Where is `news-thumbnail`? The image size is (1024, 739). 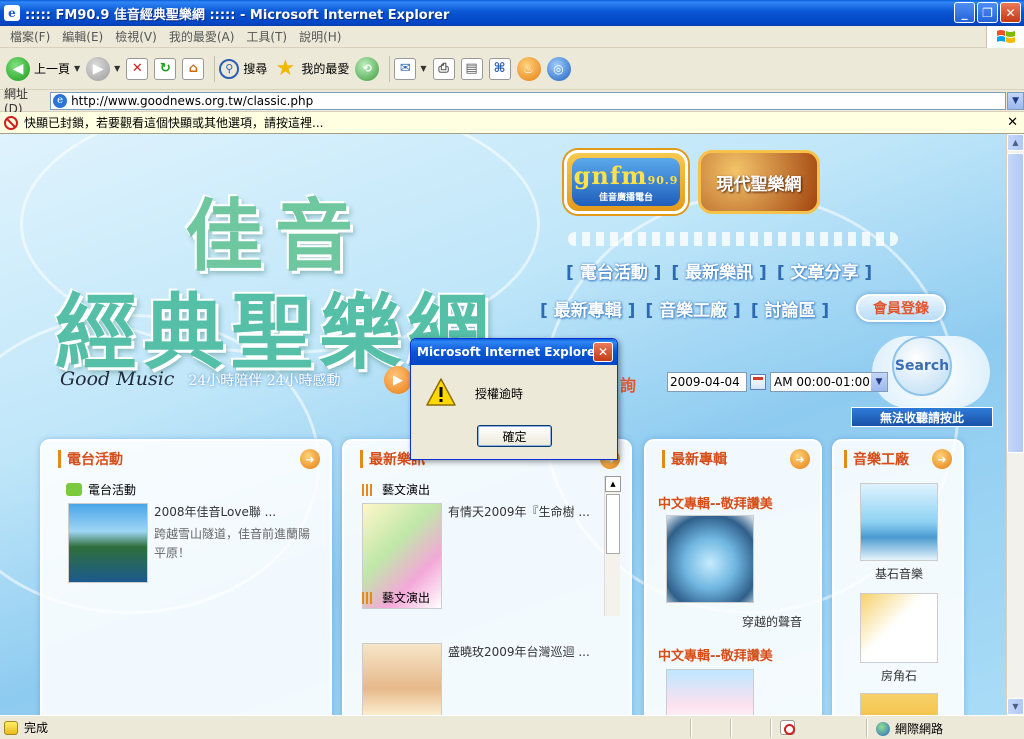 news-thumbnail is located at coordinates (402, 679).